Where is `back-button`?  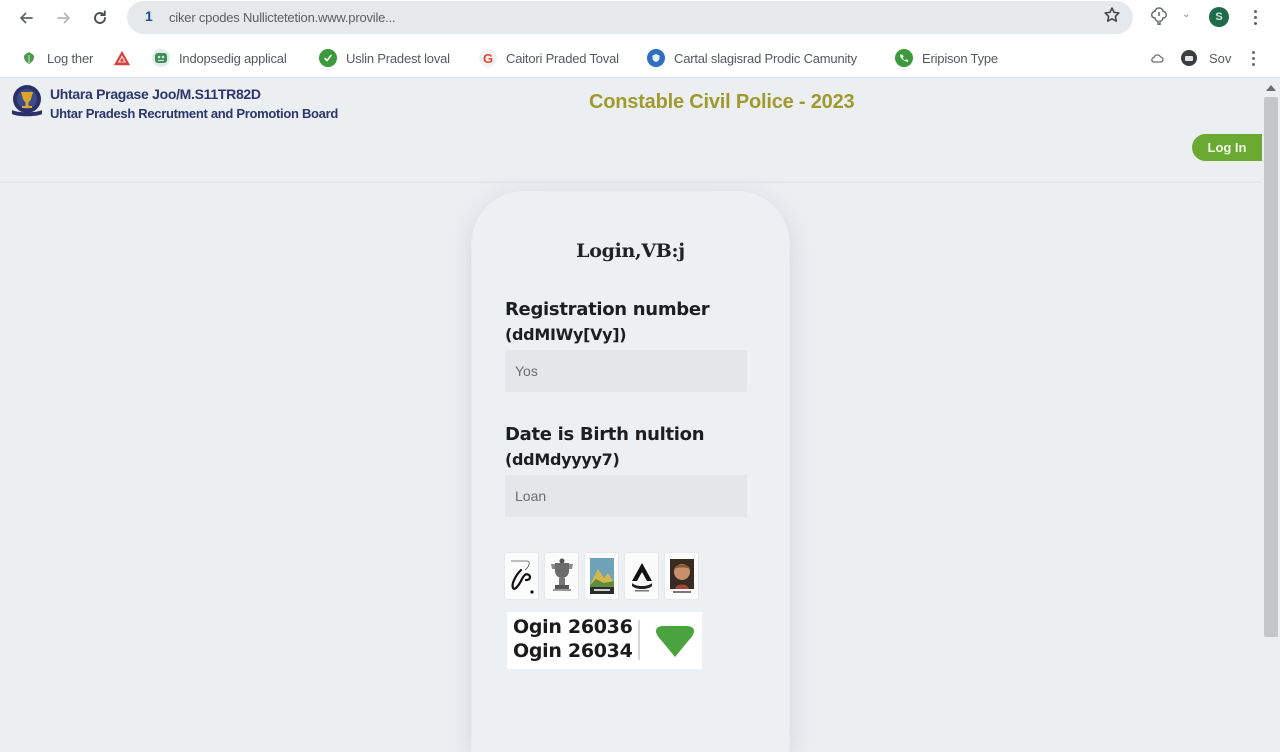 back-button is located at coordinates (26, 18).